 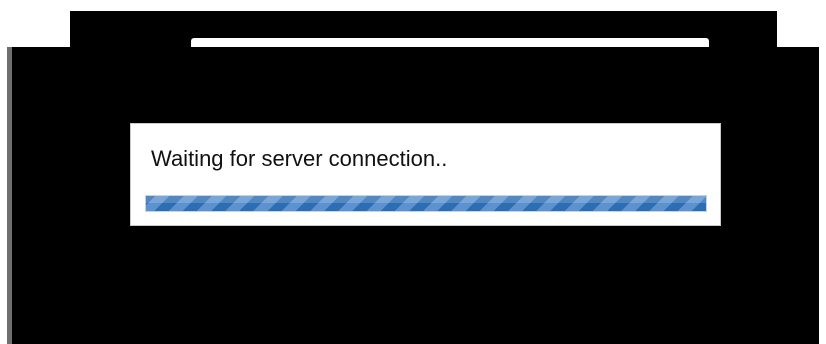 I want to click on dialog-message: Waiting for server connection.., so click(x=299, y=158).